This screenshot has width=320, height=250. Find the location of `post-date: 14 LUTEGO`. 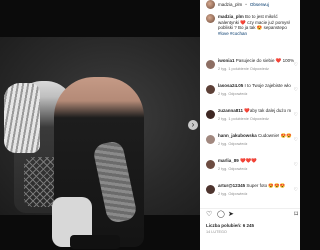

post-date: 14 LUTEGO is located at coordinates (216, 232).